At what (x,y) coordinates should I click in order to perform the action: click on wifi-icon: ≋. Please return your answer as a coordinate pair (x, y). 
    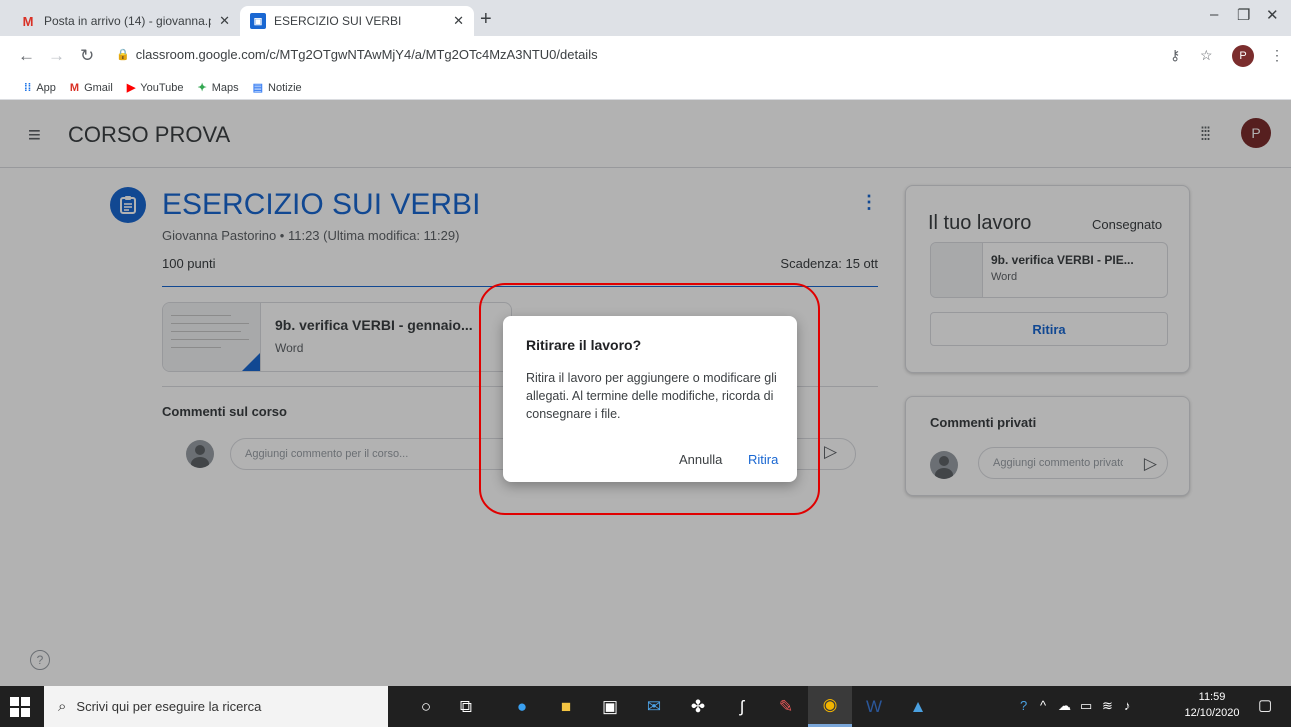
    Looking at the image, I should click on (1107, 706).